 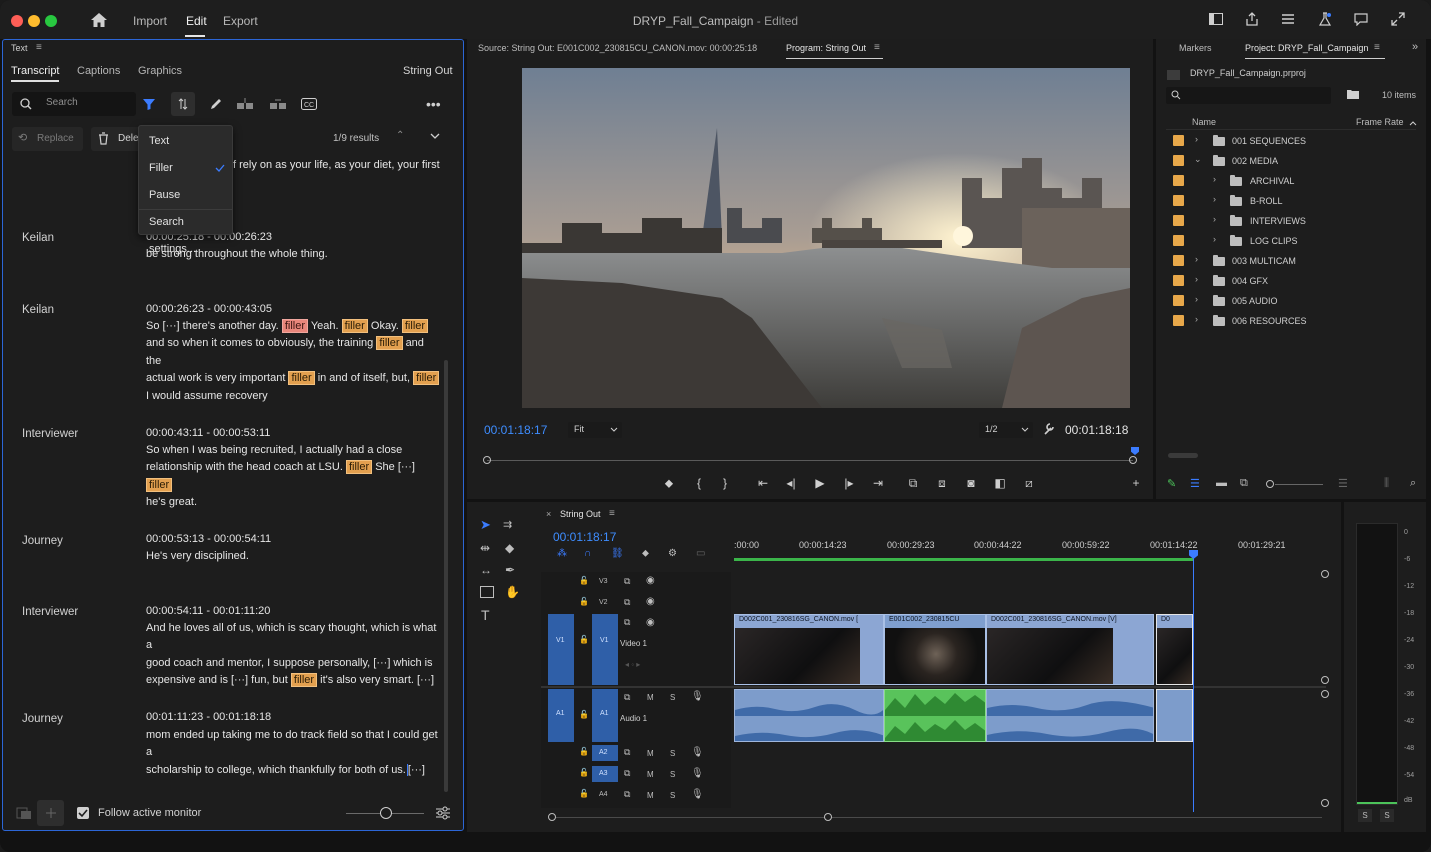 I want to click on track-a3-target: A3, so click(x=605, y=774).